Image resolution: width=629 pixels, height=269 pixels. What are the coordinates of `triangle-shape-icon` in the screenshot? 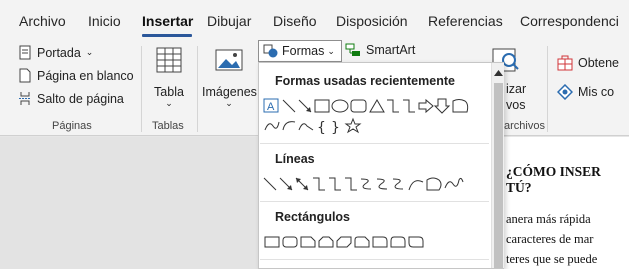 It's located at (377, 106).